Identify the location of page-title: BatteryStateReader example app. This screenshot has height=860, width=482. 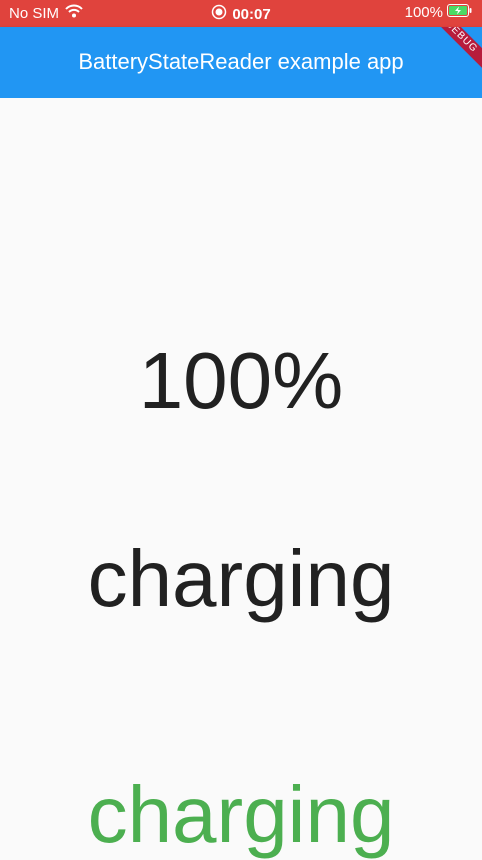
(241, 61).